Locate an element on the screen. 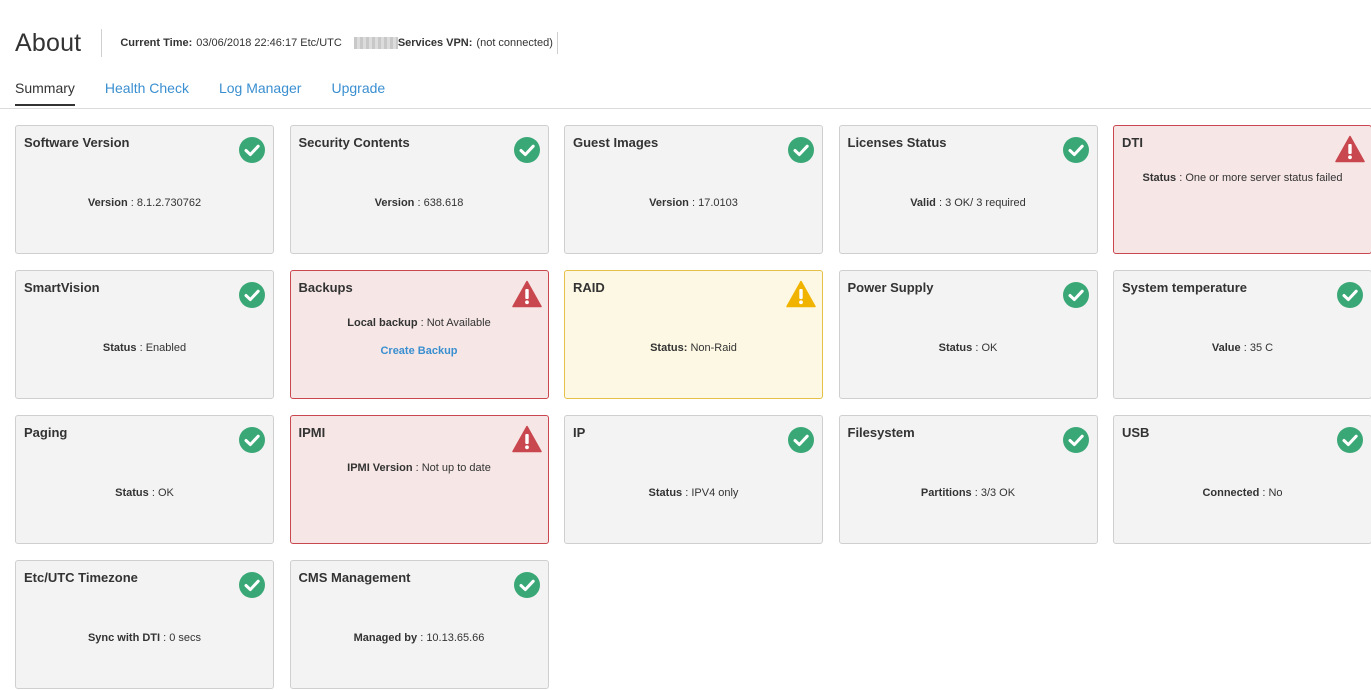 Image resolution: width=1371 pixels, height=690 pixels. card-status-line: Value : 35 C is located at coordinates (1242, 348).